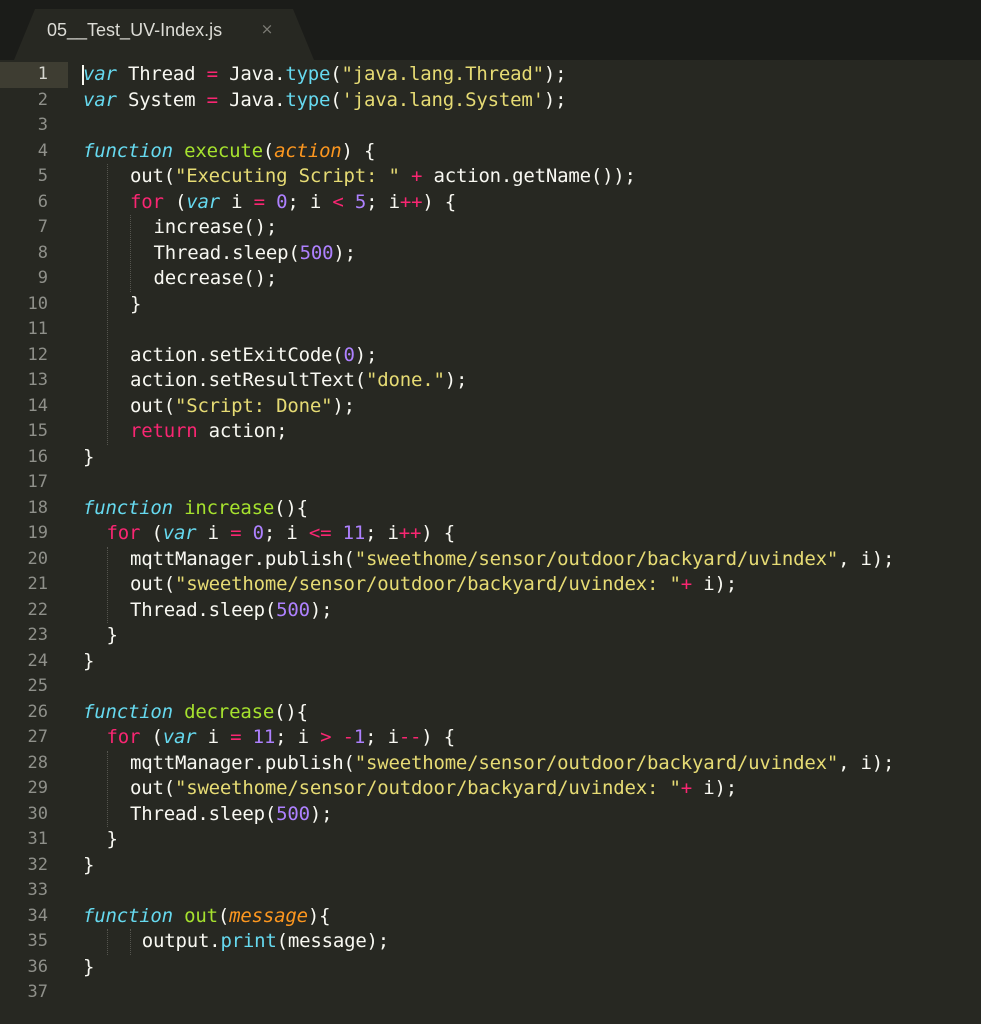 Image resolution: width=981 pixels, height=1024 pixels. What do you see at coordinates (265, 942) in the screenshot?
I see `code-text: output.print(message);` at bounding box center [265, 942].